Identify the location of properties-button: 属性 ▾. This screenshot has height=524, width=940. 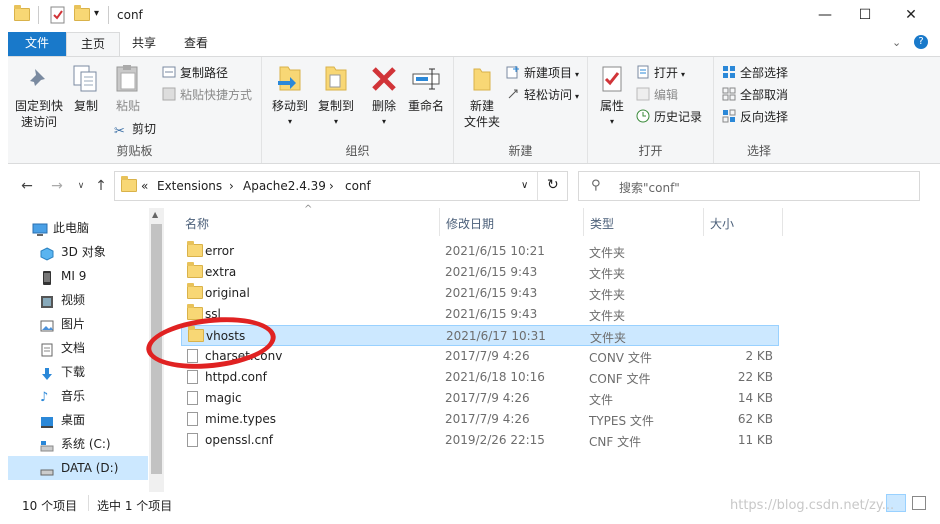
(612, 96).